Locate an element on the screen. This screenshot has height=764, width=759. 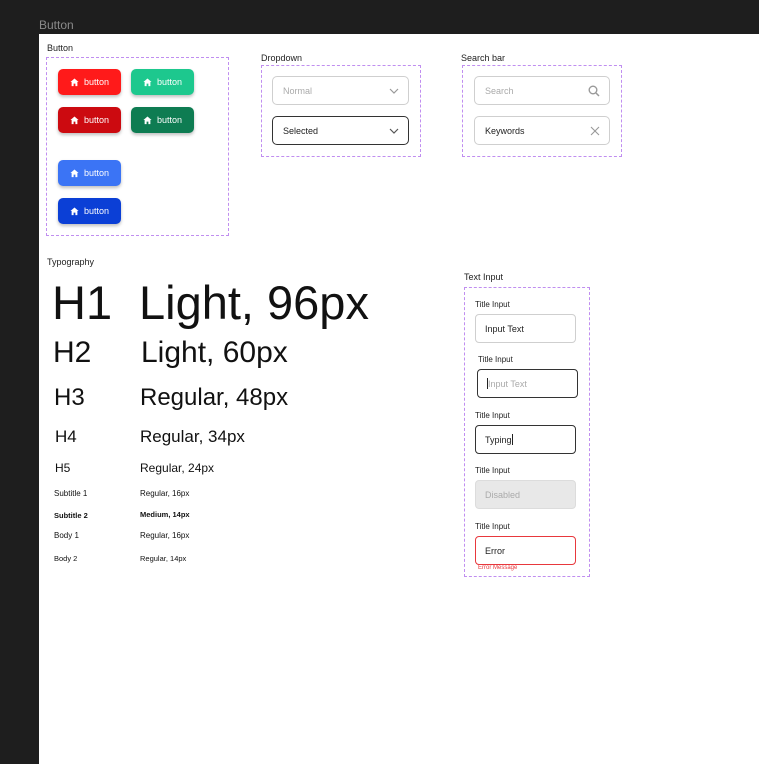
text-input-error: Error is located at coordinates (525, 550).